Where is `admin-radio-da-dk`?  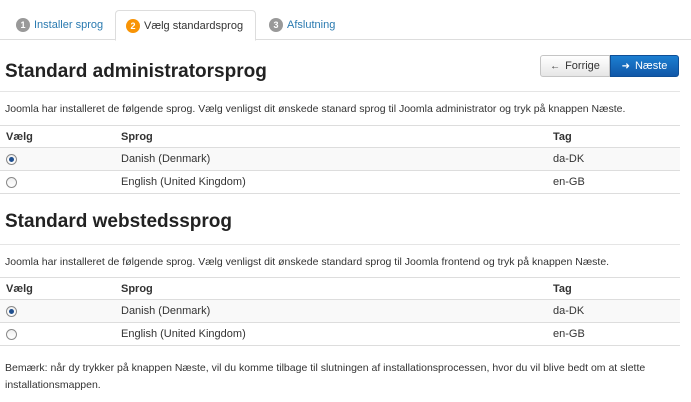
admin-radio-da-dk is located at coordinates (11, 159).